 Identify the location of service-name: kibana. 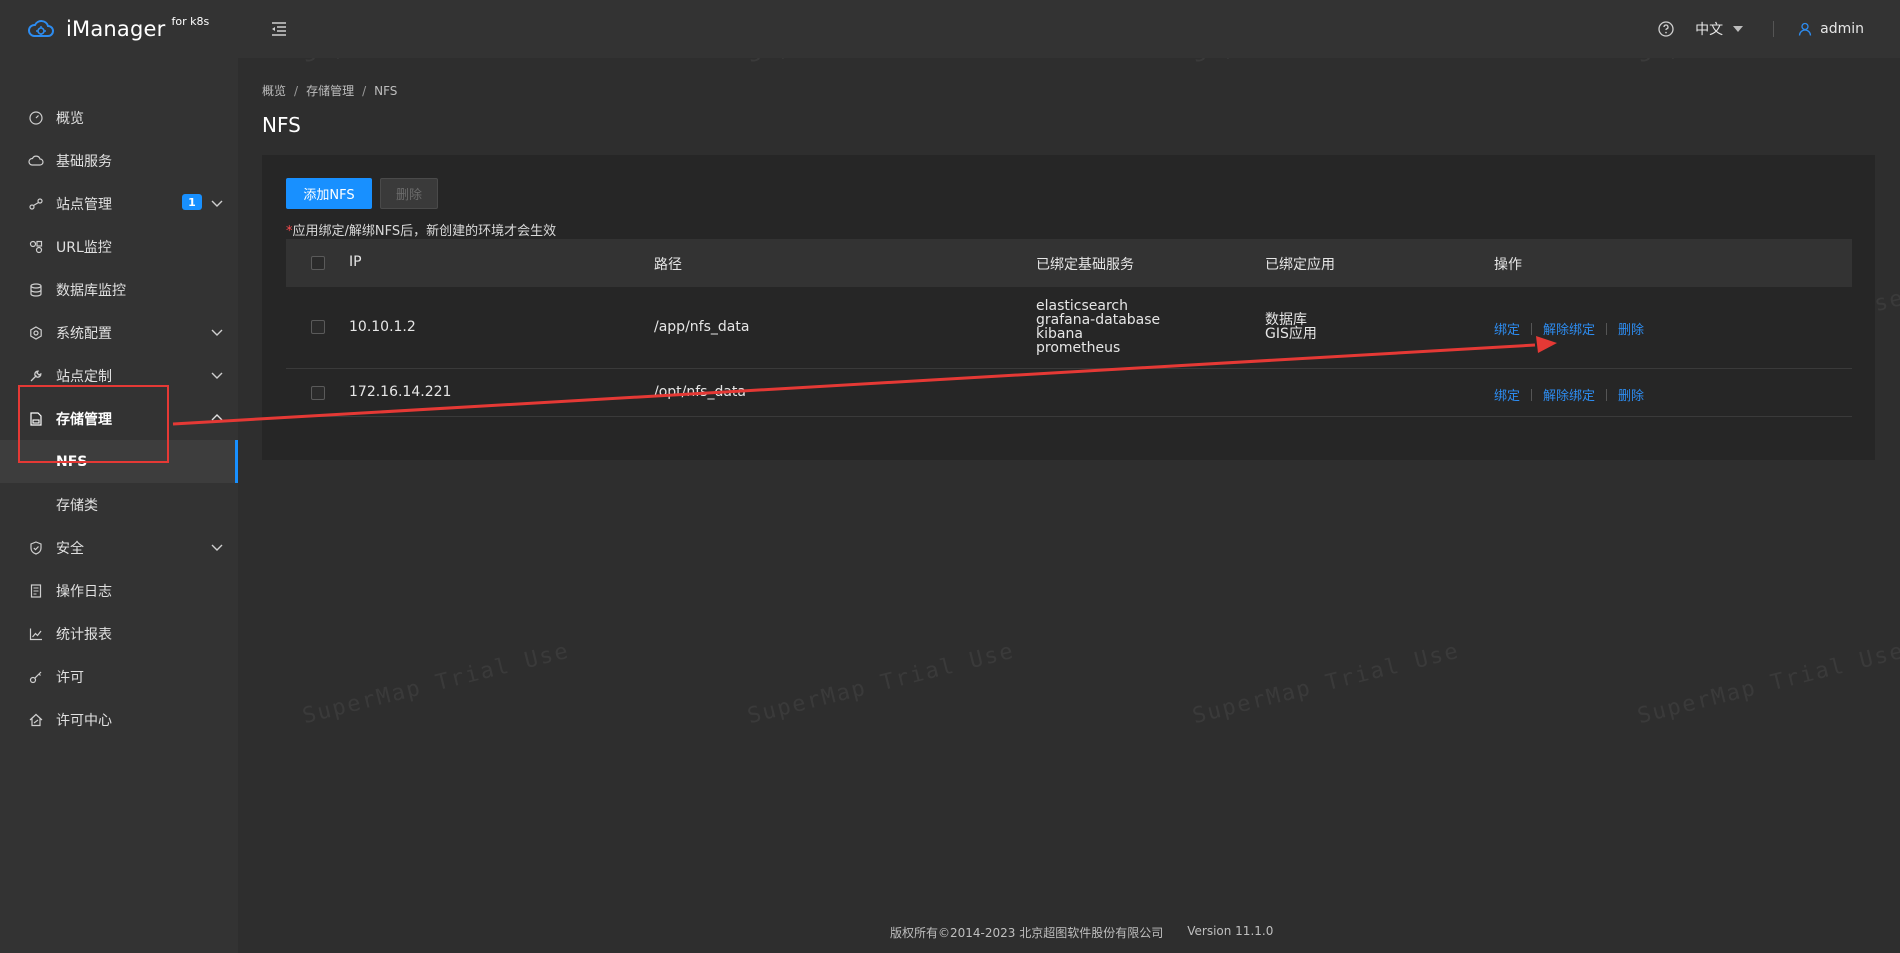
(1059, 334).